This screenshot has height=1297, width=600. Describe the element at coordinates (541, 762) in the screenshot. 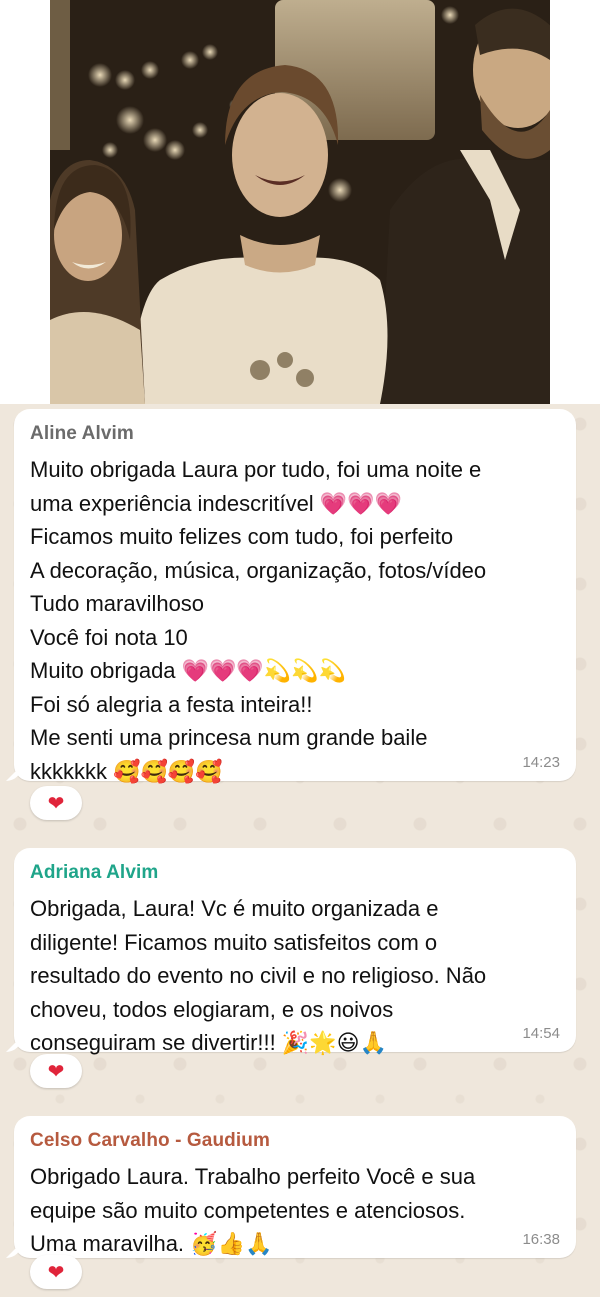

I see `message-timestamp: 14:23` at that location.